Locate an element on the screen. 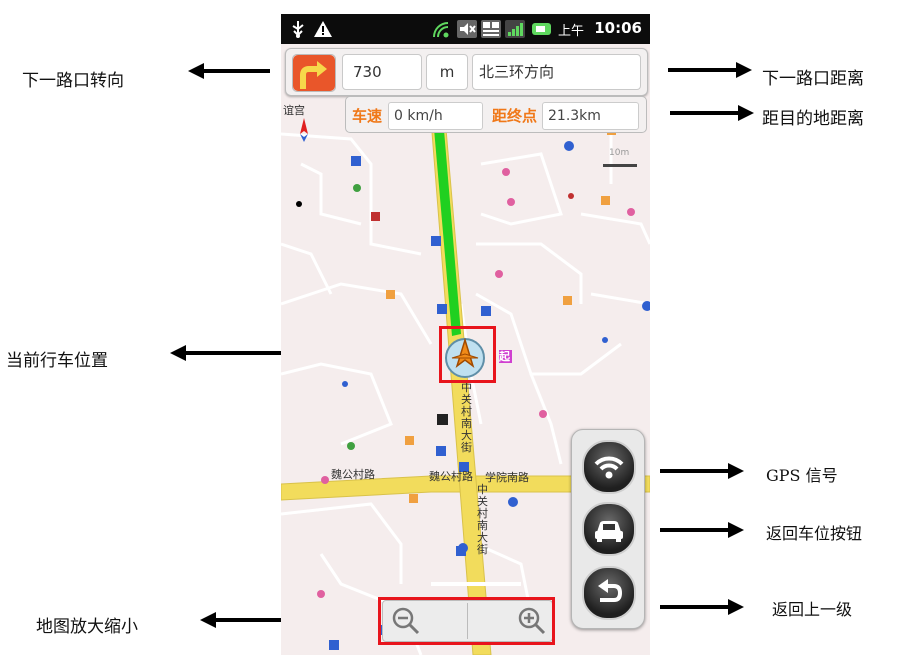 The image size is (911, 655). next-direction: 北三环方向 is located at coordinates (556, 72).